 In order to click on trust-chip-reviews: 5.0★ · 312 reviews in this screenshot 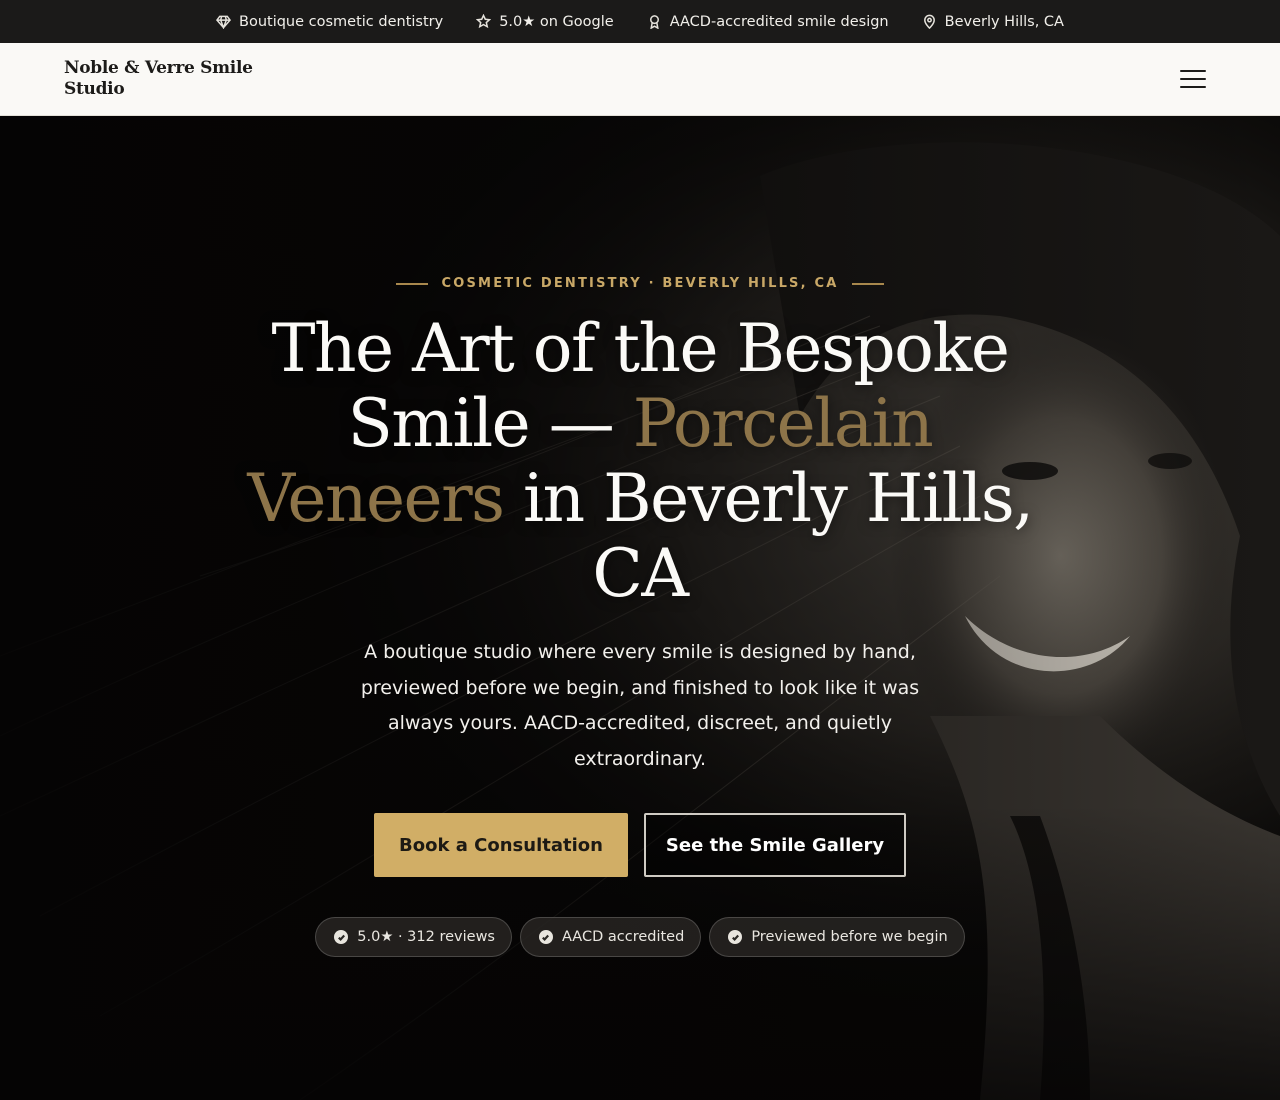, I will do `click(413, 937)`.